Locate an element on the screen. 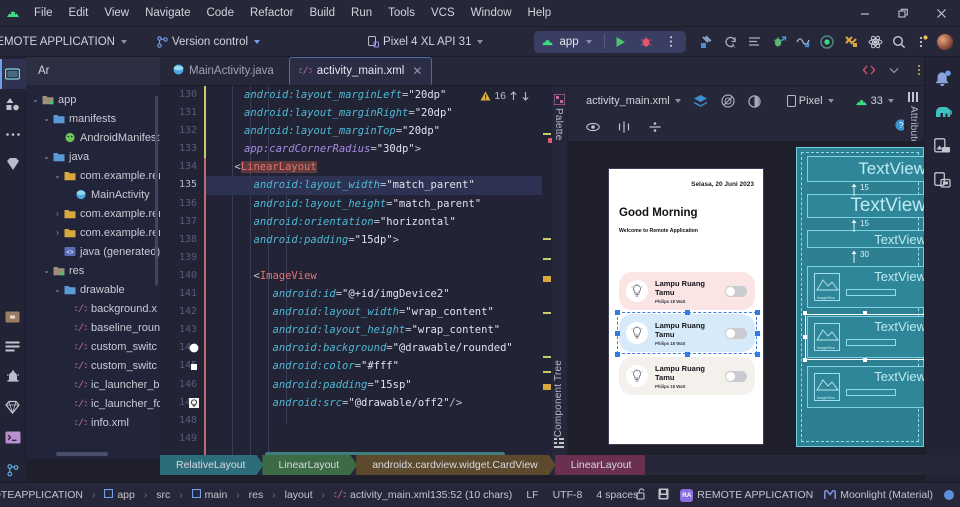  api-level-selector: 33 is located at coordinates (874, 101).